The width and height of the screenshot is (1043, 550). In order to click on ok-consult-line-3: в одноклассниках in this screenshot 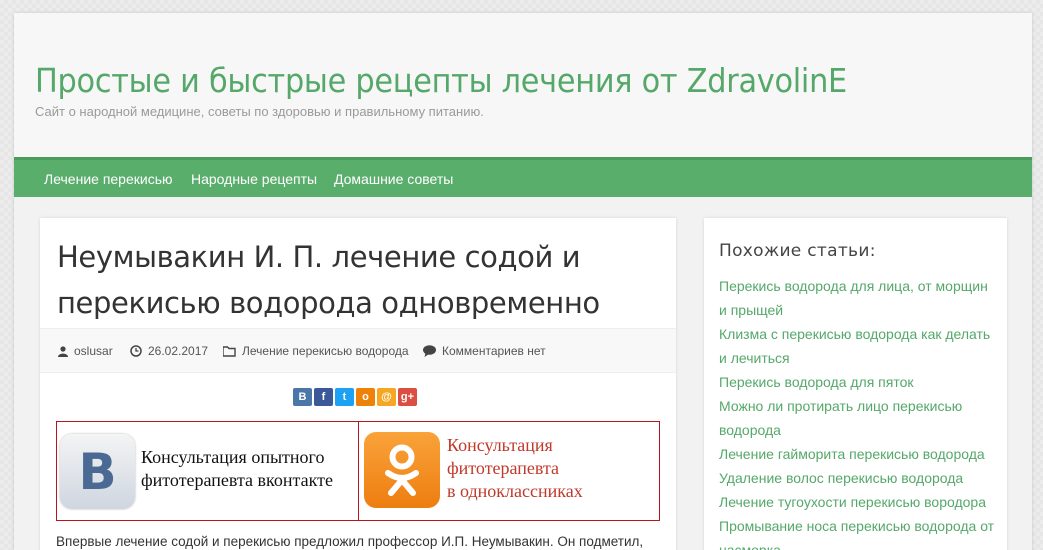, I will do `click(515, 491)`.